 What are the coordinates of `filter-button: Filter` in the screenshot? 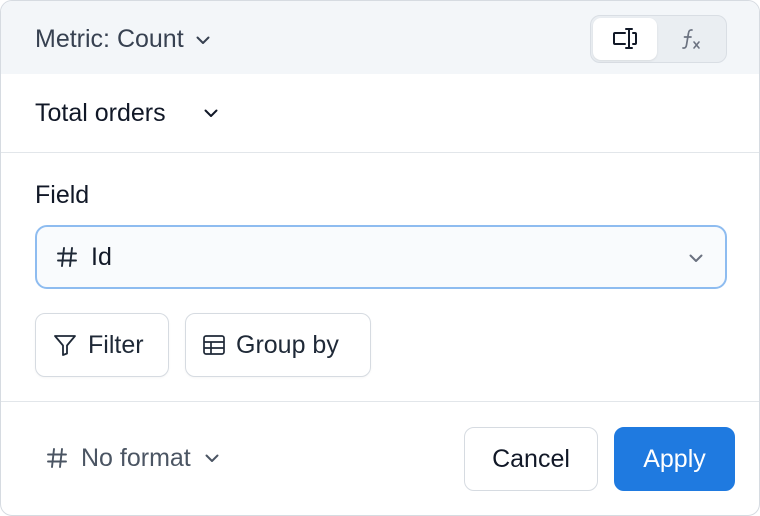 It's located at (102, 345).